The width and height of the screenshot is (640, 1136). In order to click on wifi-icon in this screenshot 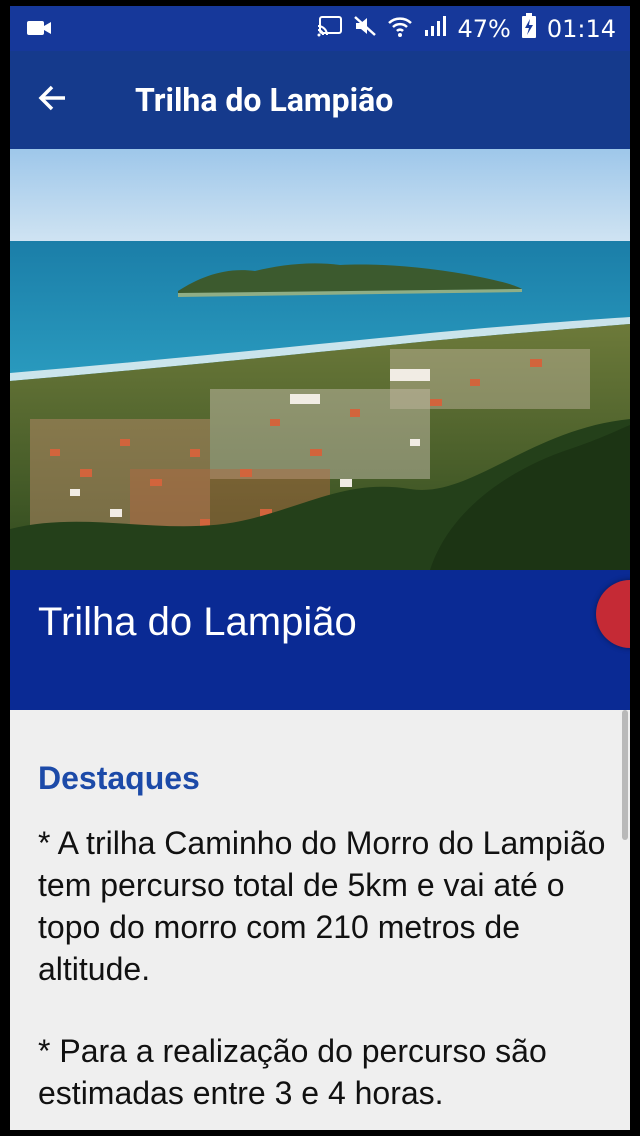, I will do `click(400, 29)`.